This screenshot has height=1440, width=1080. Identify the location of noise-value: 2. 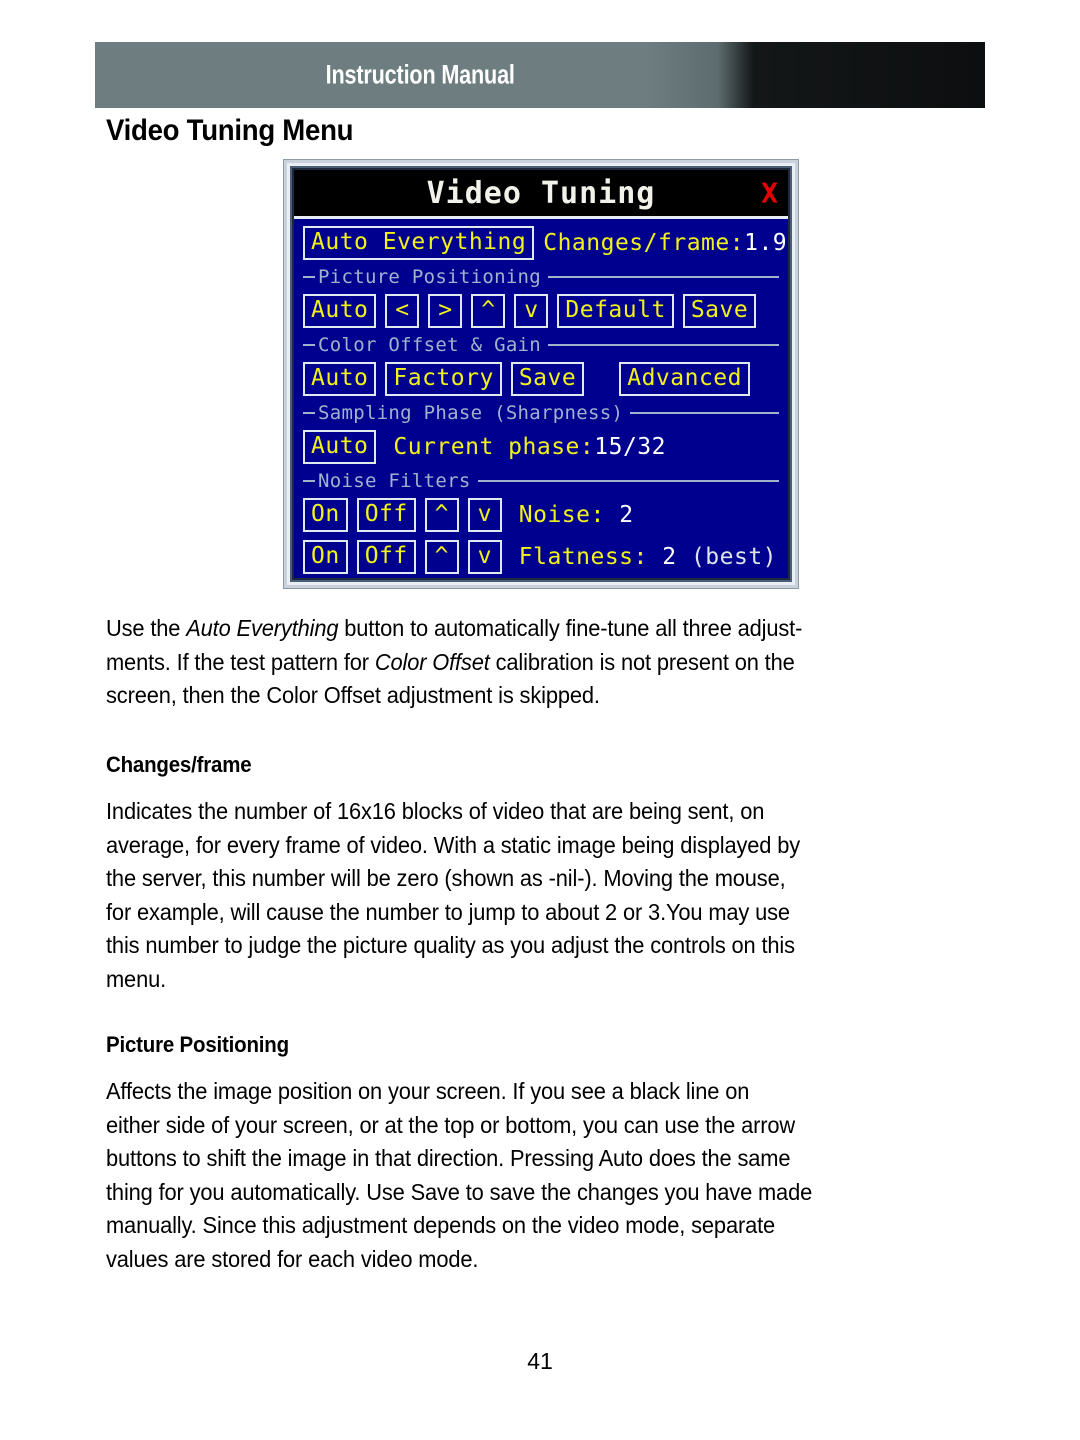
(626, 515).